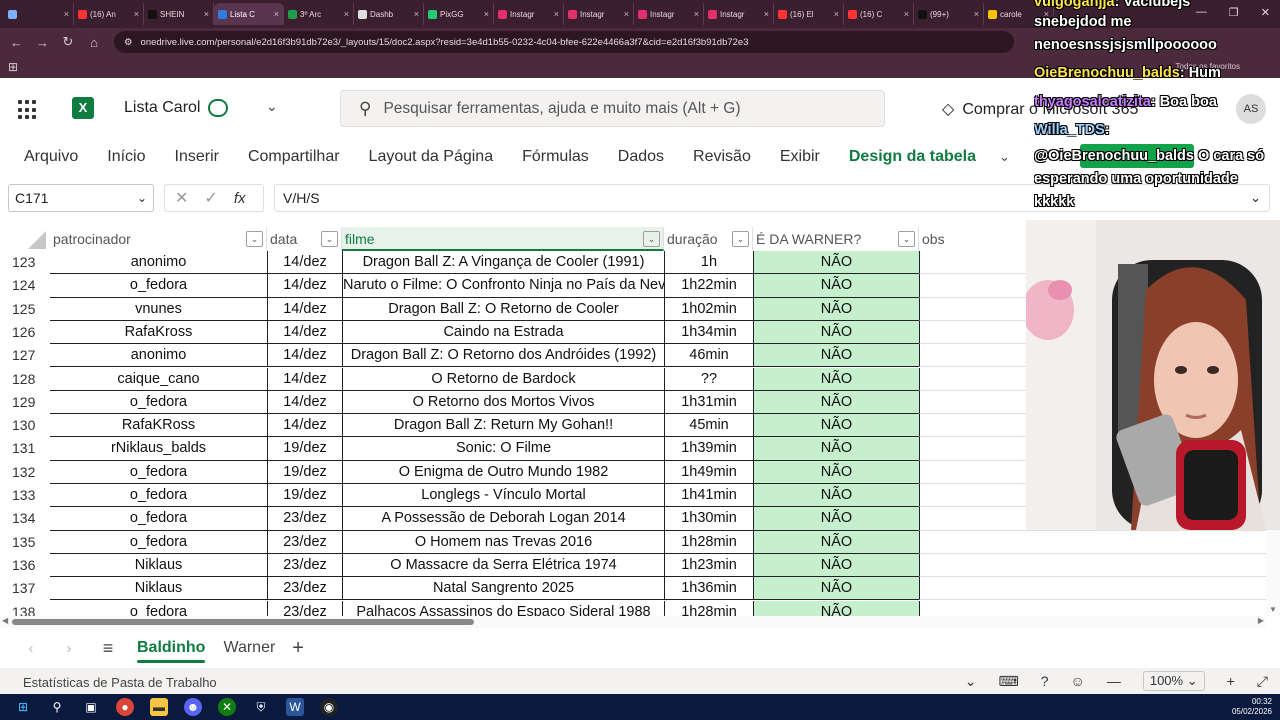 The height and width of the screenshot is (720, 1280). What do you see at coordinates (389, 14) in the screenshot?
I see `browser-tab: Dashb ×` at bounding box center [389, 14].